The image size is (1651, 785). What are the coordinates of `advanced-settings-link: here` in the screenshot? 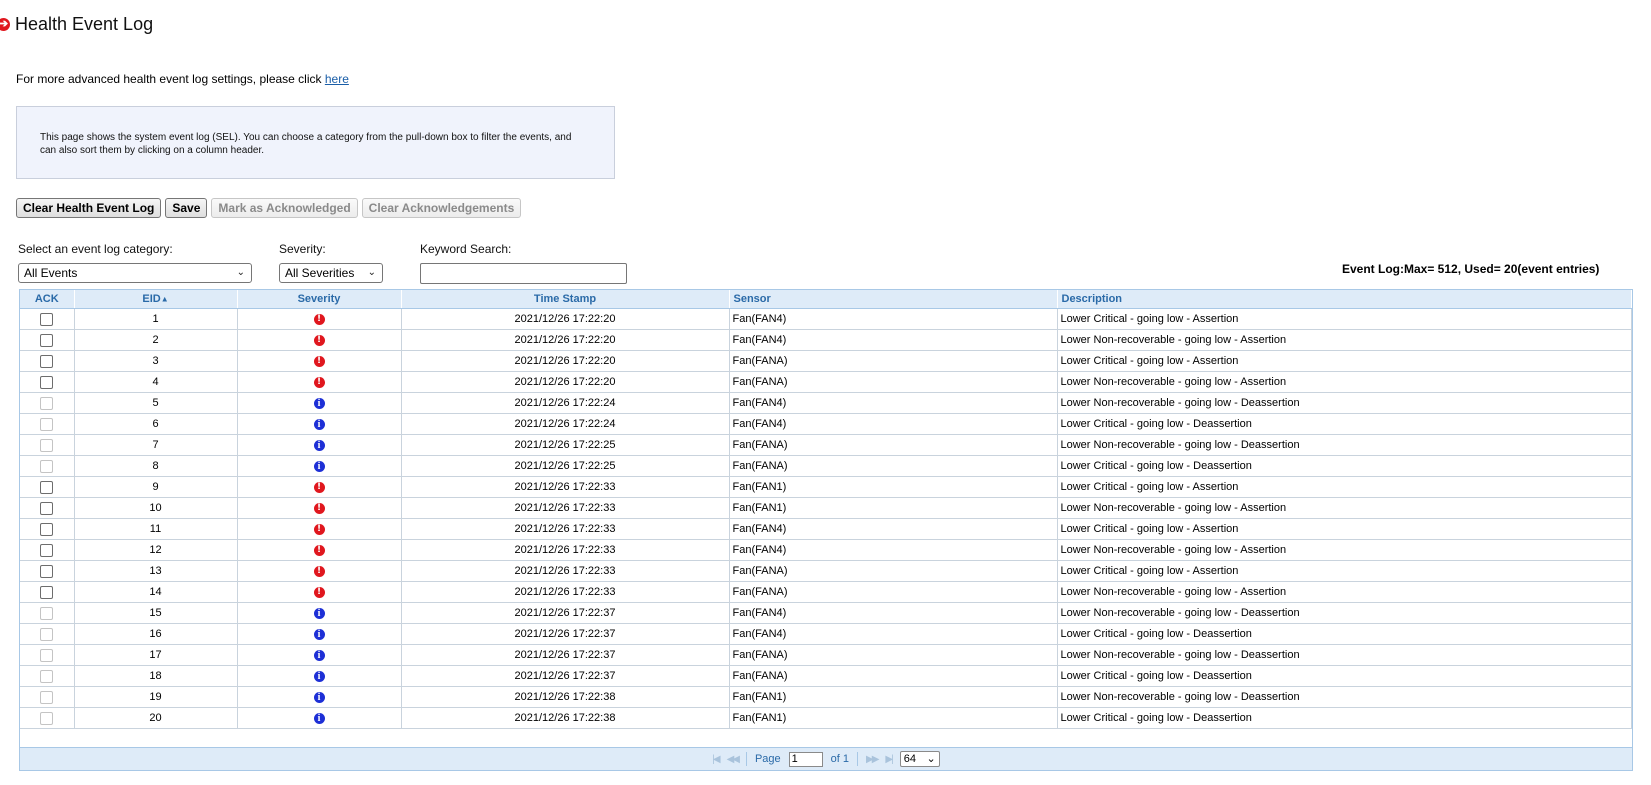 It's located at (337, 79).